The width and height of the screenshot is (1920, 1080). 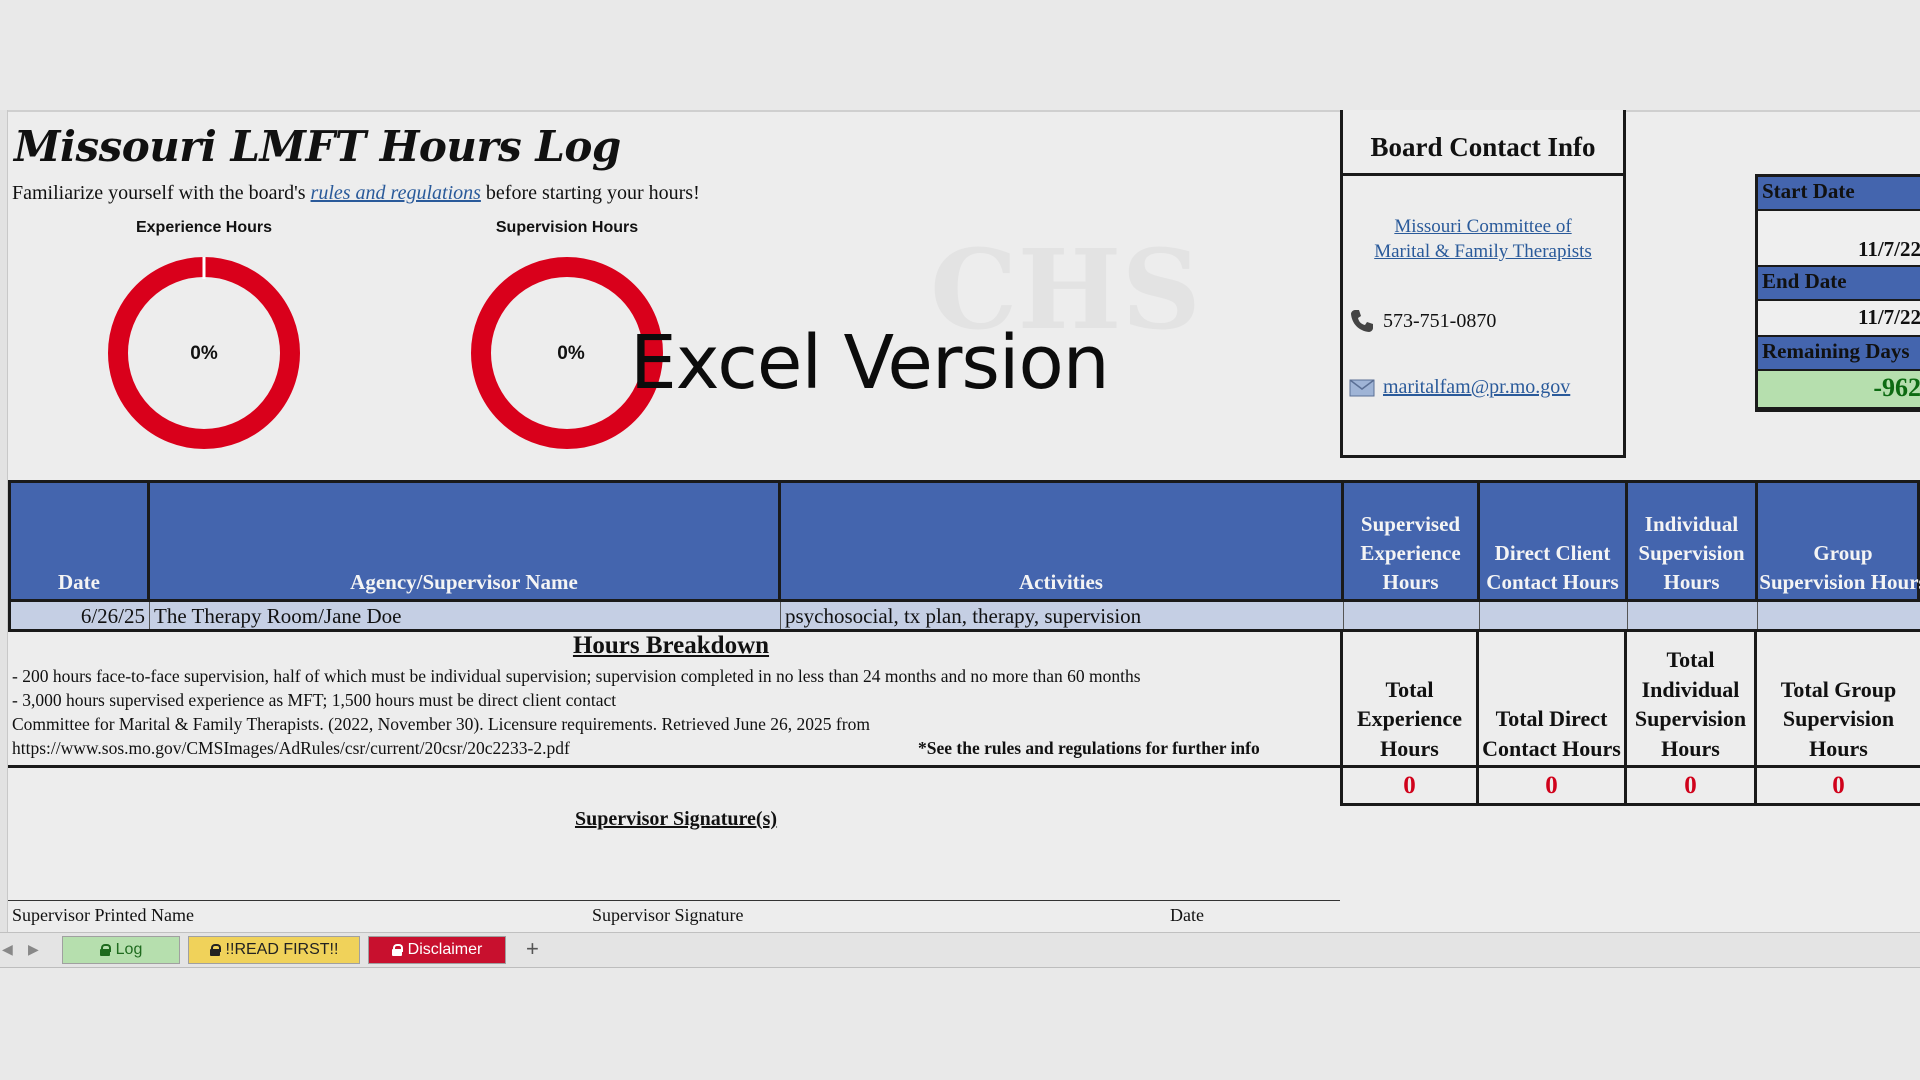 I want to click on supervisor-signature-title: Supervisor Signature(s), so click(x=676, y=819).